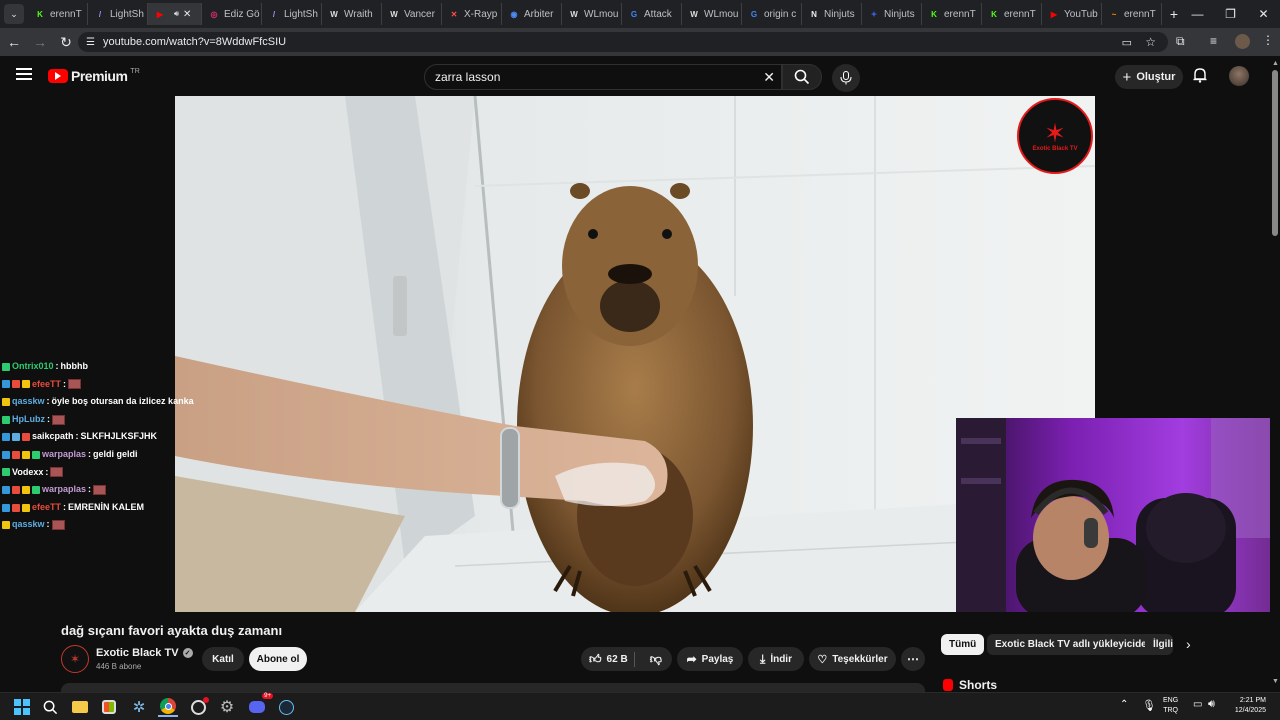 This screenshot has width=1280, height=720. Describe the element at coordinates (187, 14) in the screenshot. I see `tab-close-icon: ✕` at that location.